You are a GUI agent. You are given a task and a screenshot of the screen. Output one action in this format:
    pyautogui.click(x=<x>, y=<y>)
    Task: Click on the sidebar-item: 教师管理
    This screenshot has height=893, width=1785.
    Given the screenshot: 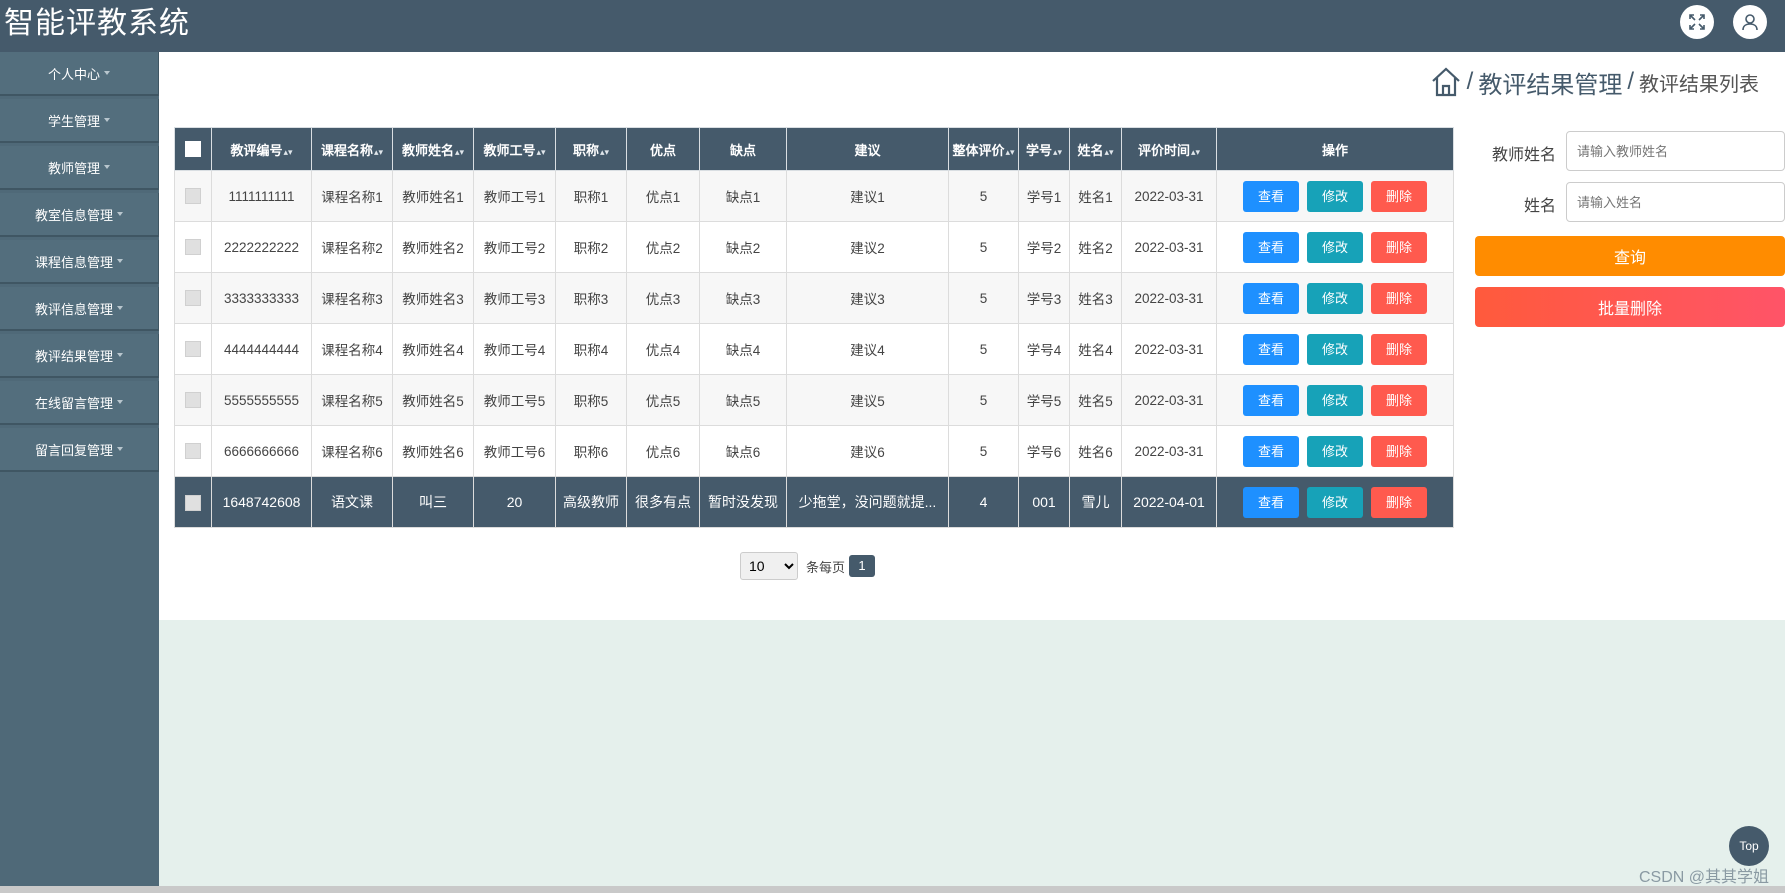 What is the action you would take?
    pyautogui.click(x=79, y=168)
    